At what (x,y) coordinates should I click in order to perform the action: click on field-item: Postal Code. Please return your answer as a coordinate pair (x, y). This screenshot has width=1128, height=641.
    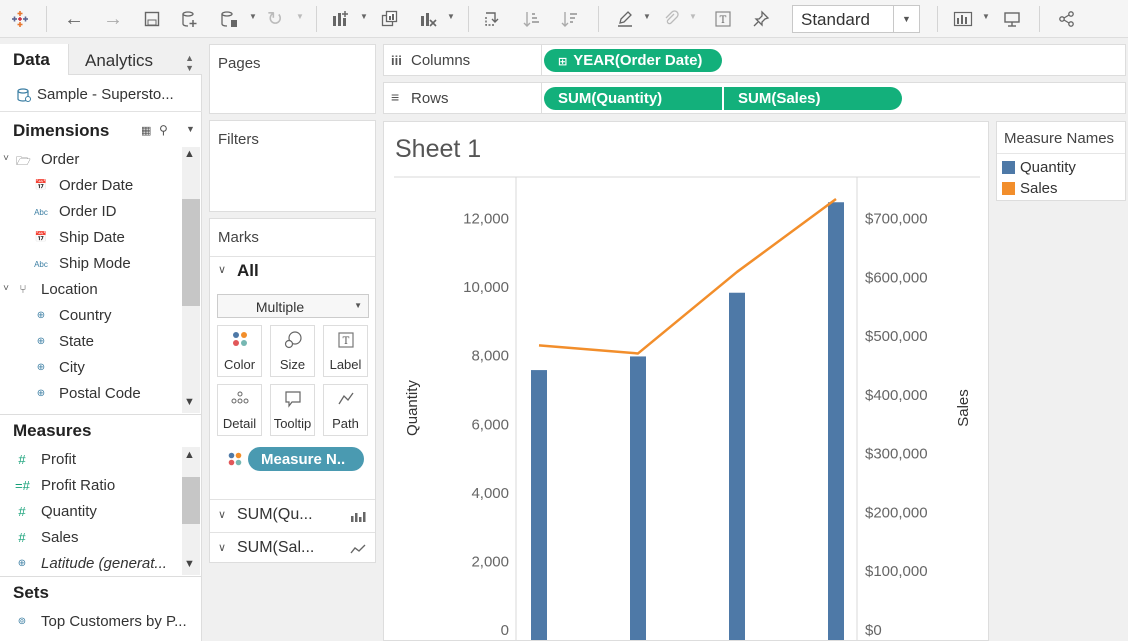
    Looking at the image, I should click on (100, 393).